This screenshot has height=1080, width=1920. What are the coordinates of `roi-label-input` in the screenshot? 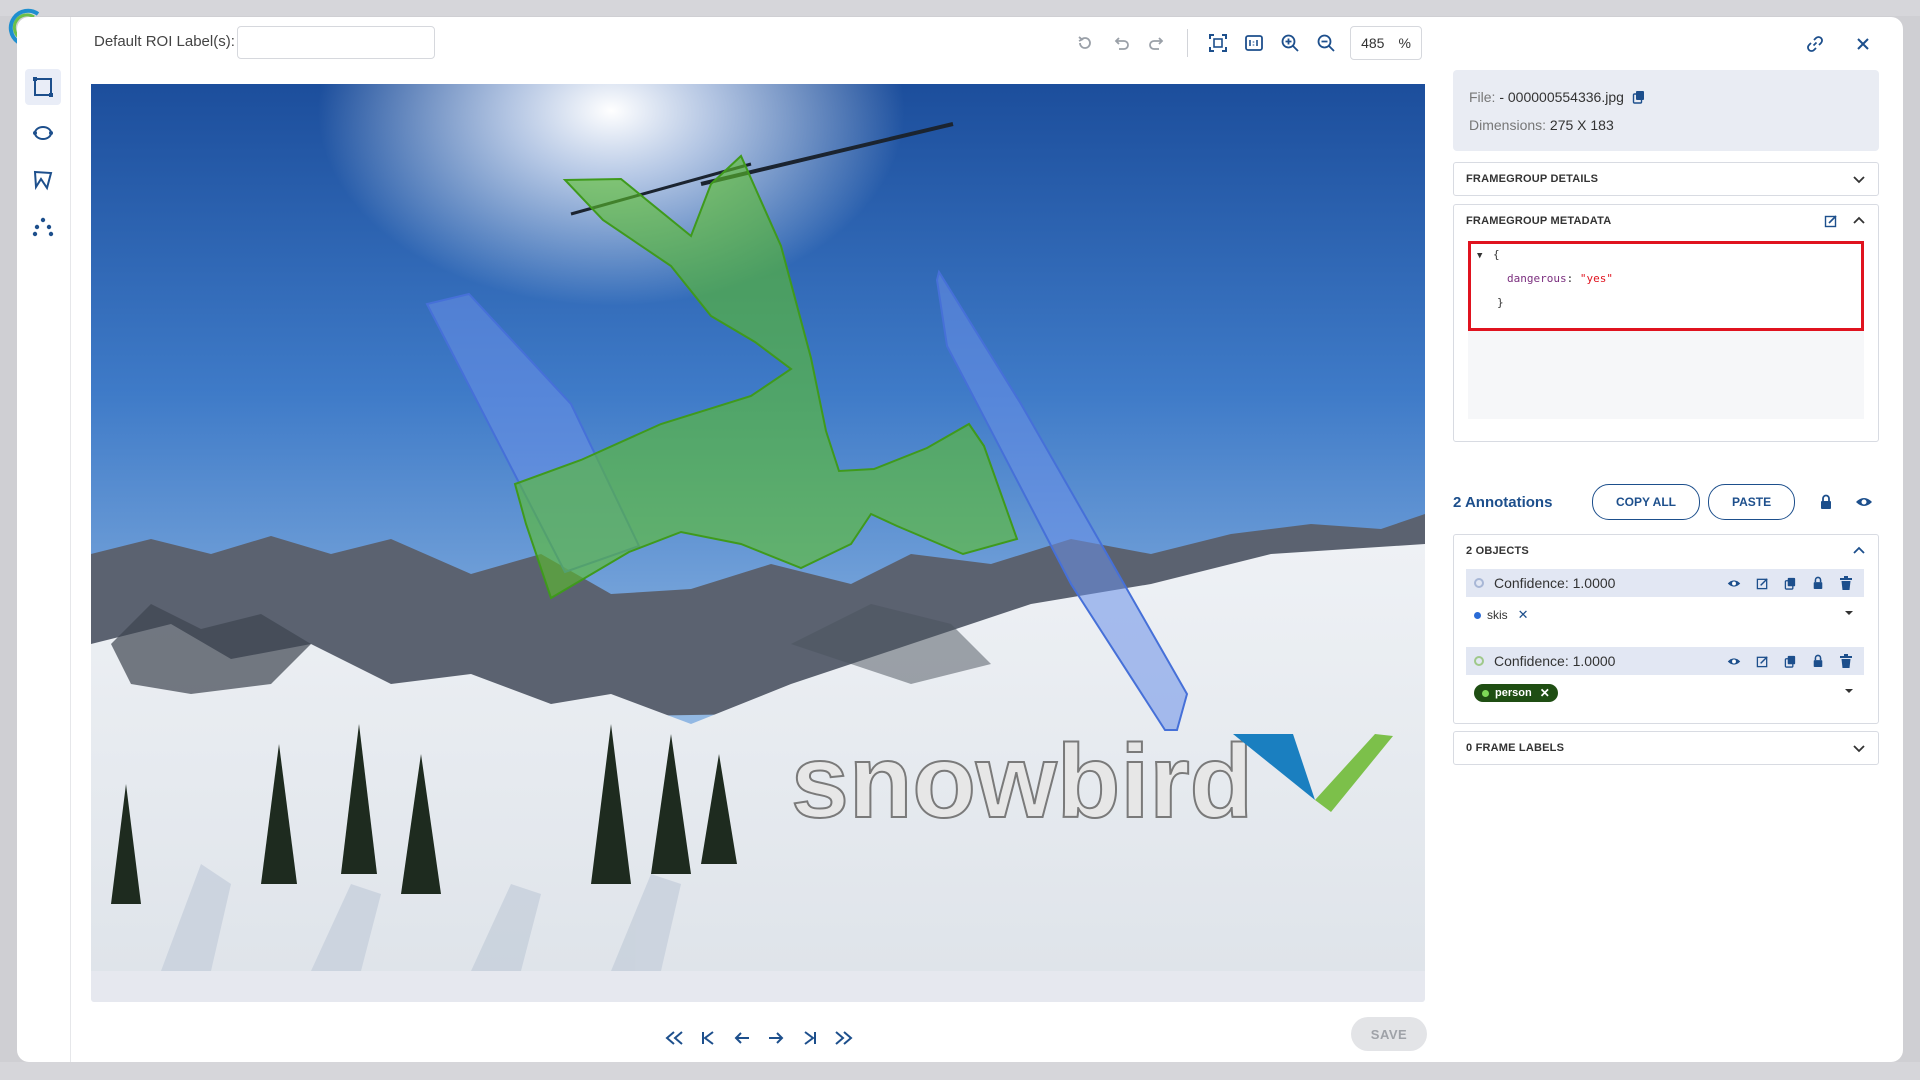 It's located at (336, 42).